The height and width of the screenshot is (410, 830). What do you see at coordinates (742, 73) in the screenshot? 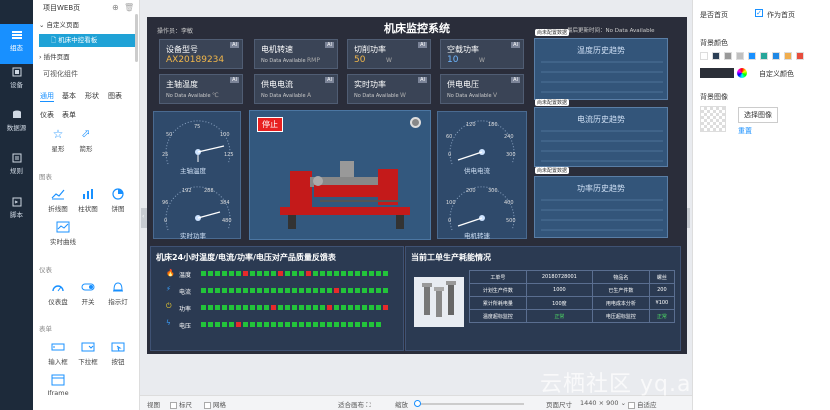
I see `color-picker-icon` at bounding box center [742, 73].